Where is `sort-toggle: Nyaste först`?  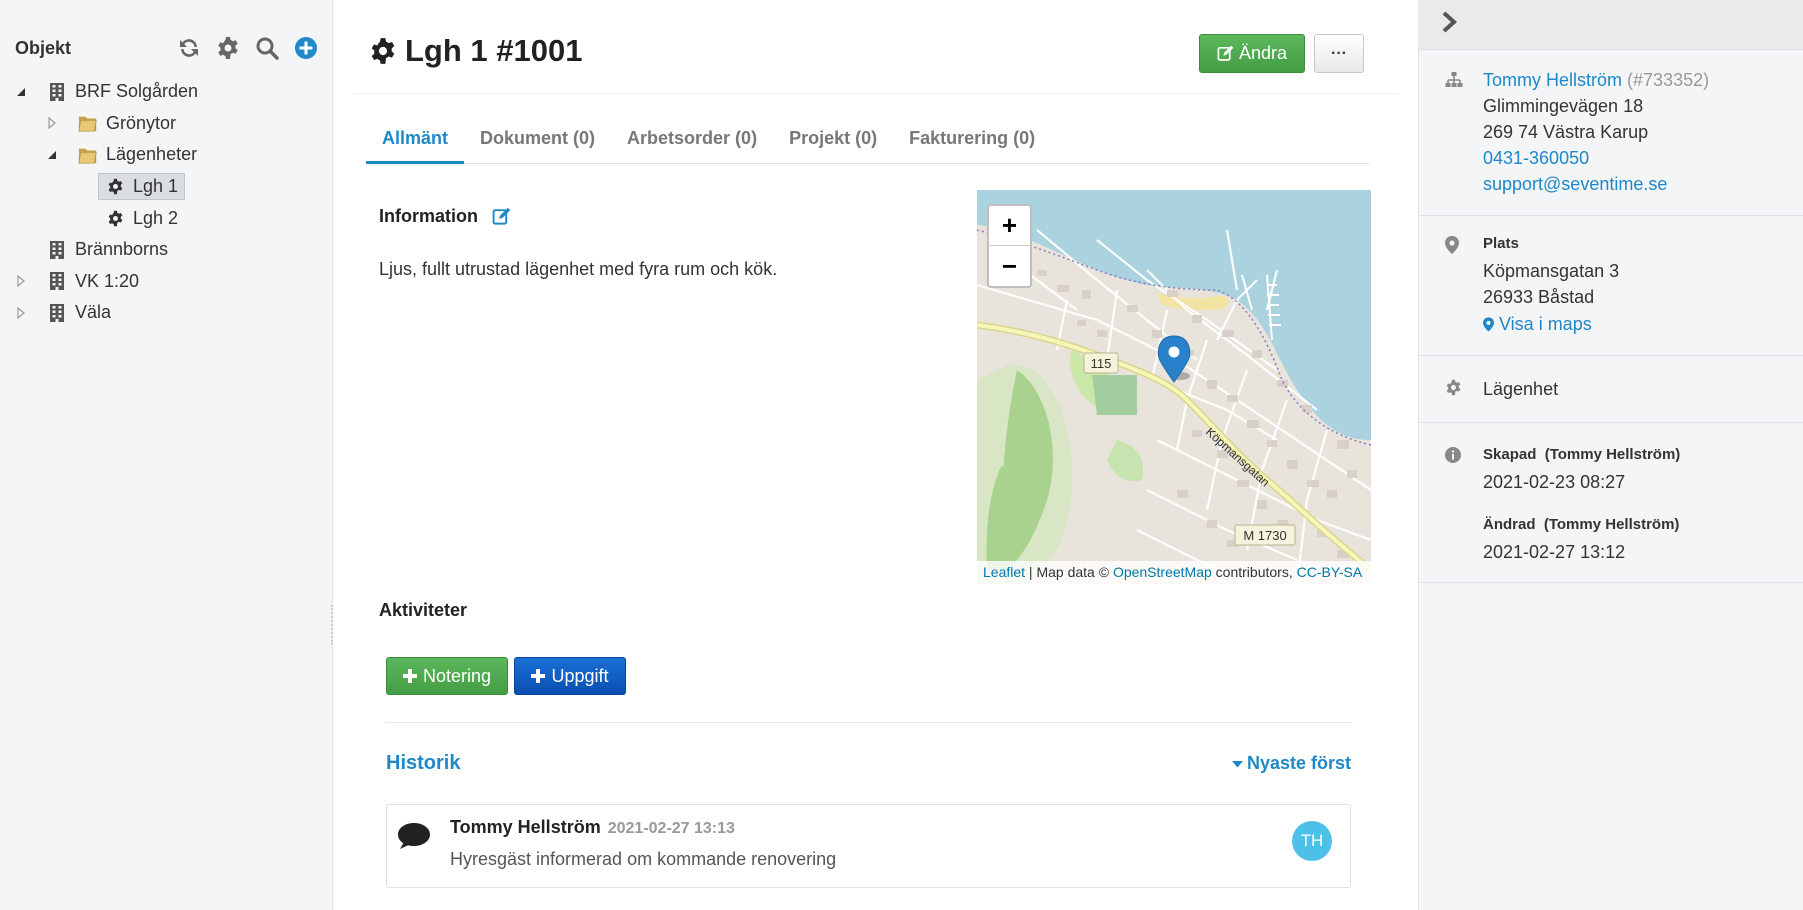 sort-toggle: Nyaste först is located at coordinates (1291, 763).